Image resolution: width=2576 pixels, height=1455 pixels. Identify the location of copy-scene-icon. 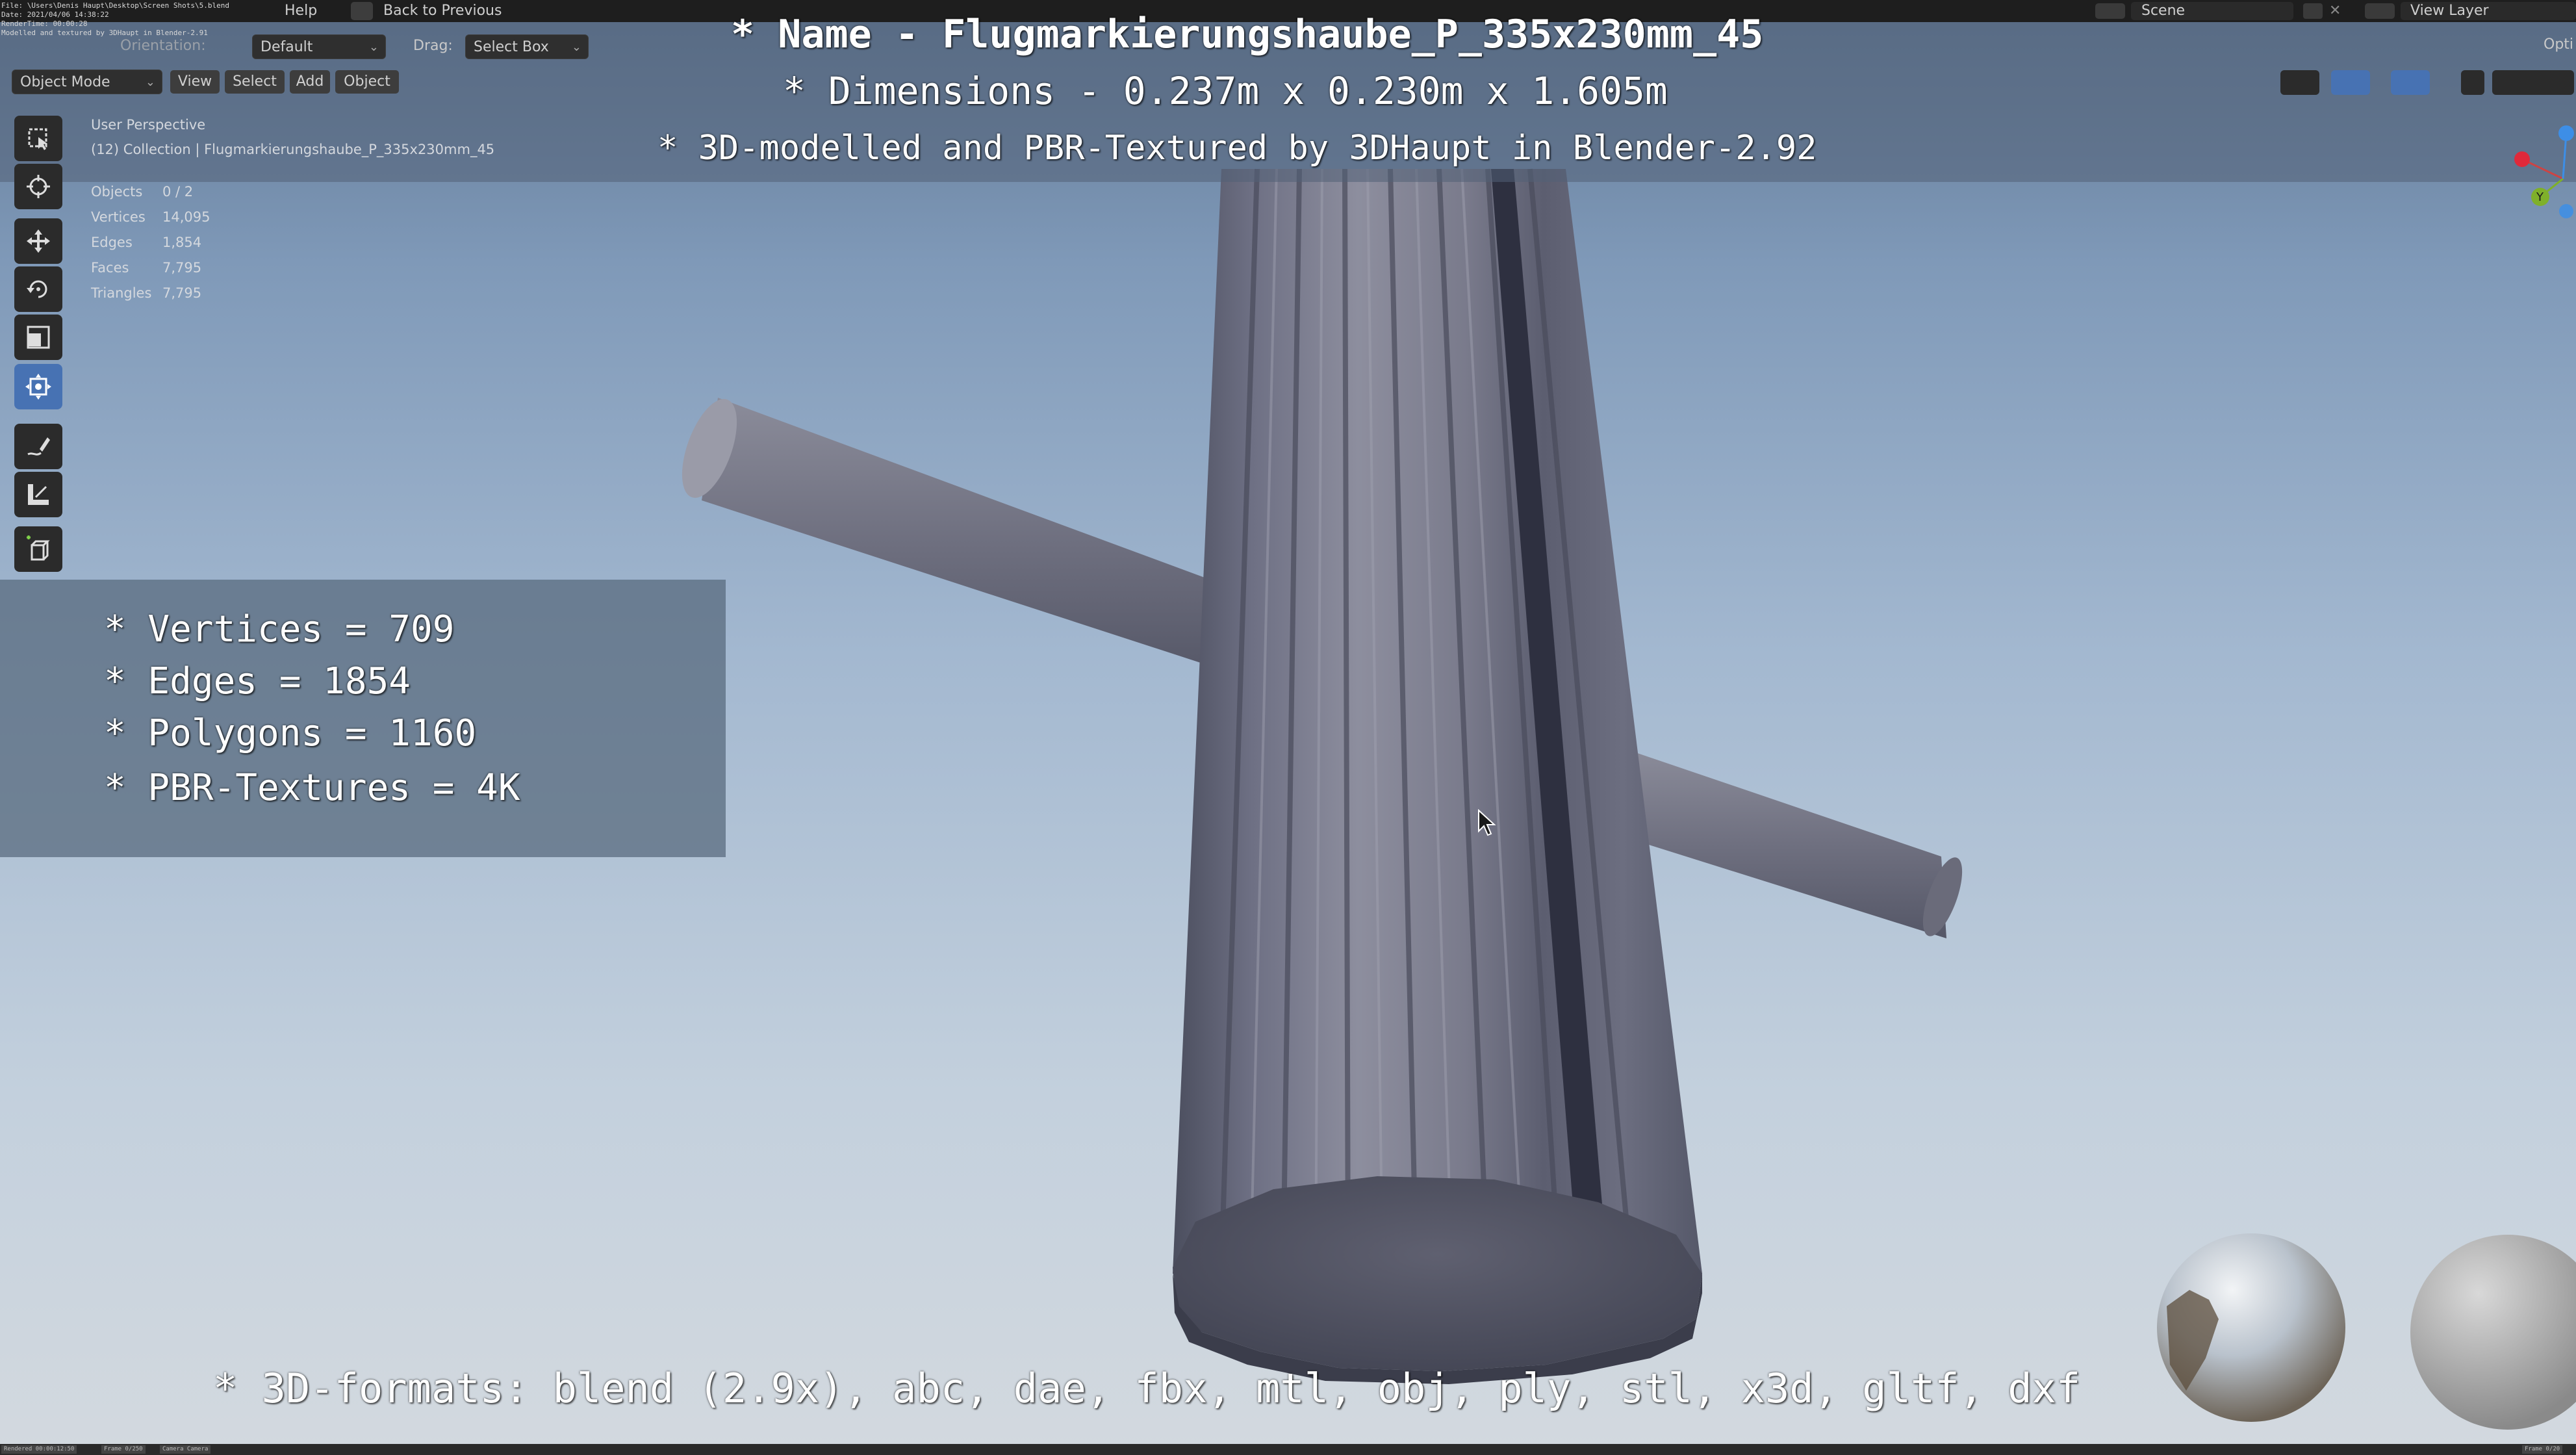
(2313, 11).